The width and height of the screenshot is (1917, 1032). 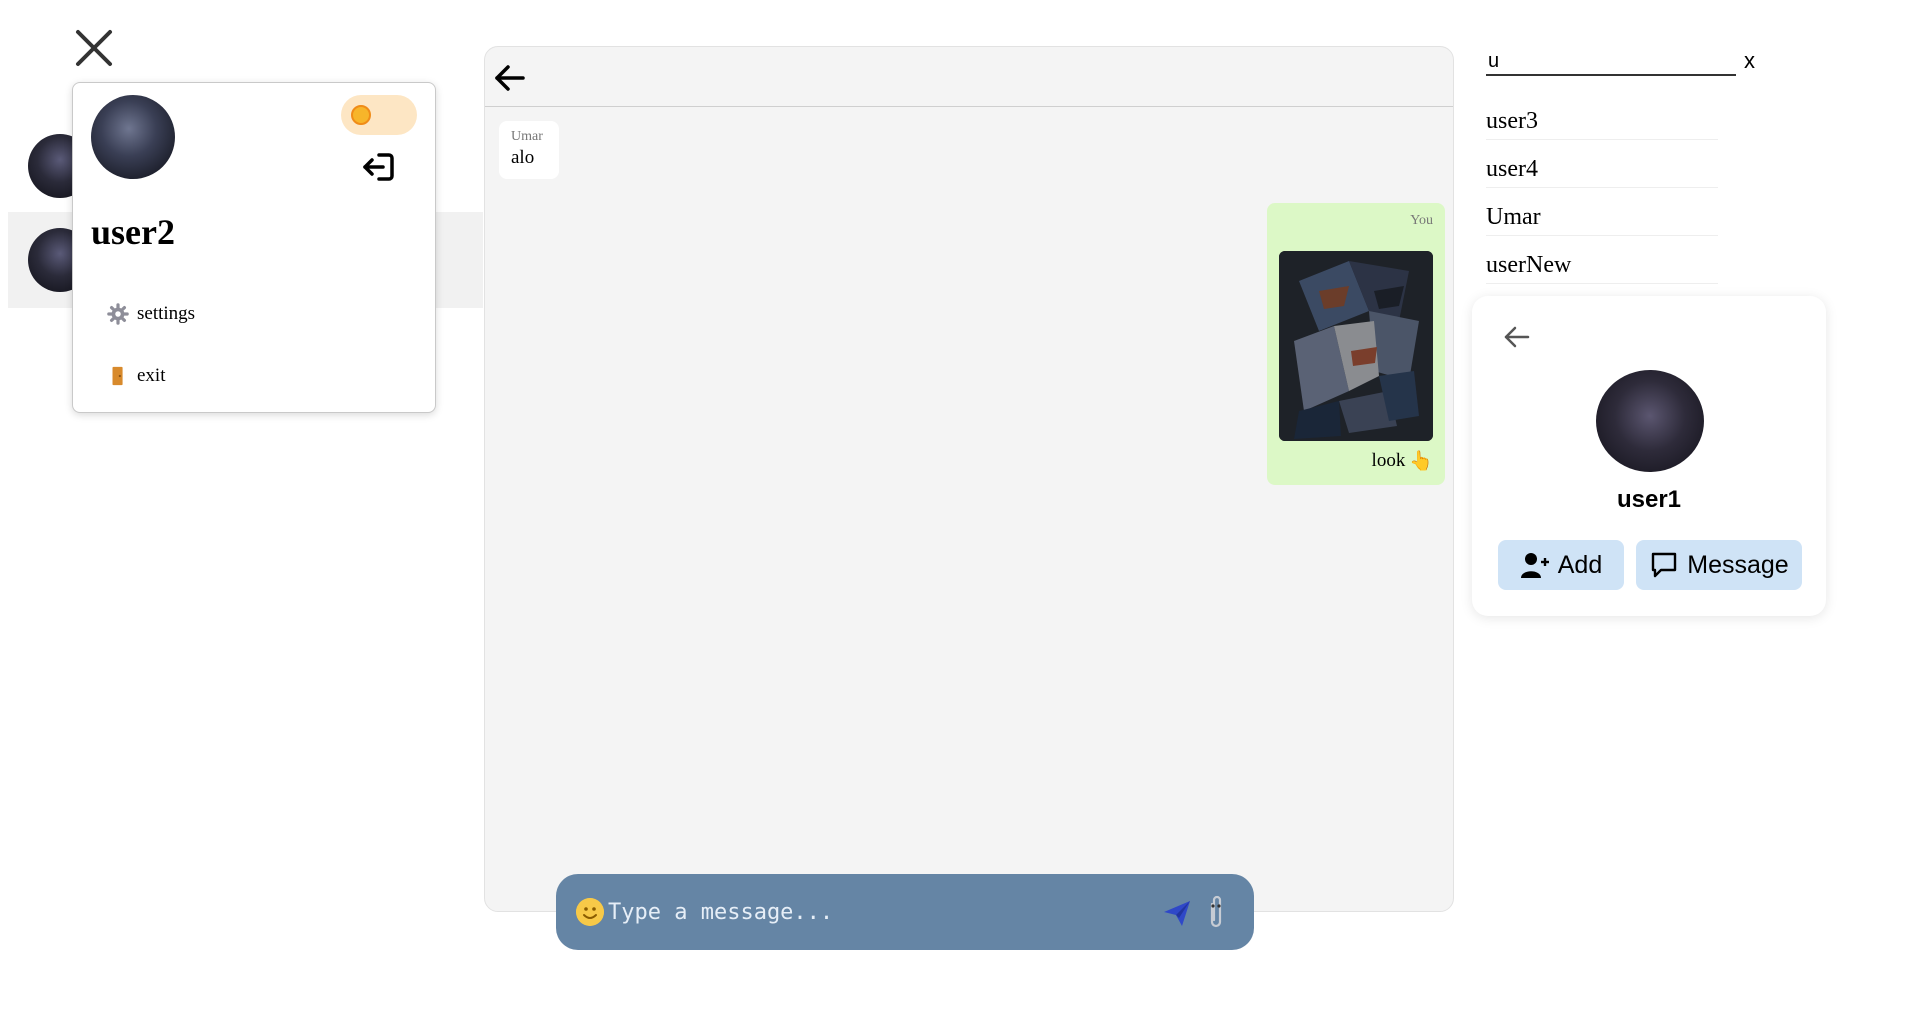 I want to click on gear-icon, so click(x=118, y=314).